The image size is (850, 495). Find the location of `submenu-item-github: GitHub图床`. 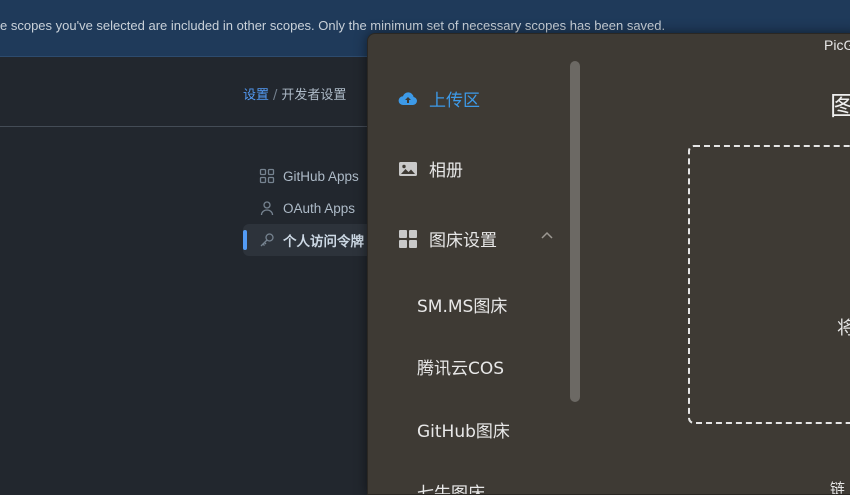

submenu-item-github: GitHub图床 is located at coordinates (463, 429).